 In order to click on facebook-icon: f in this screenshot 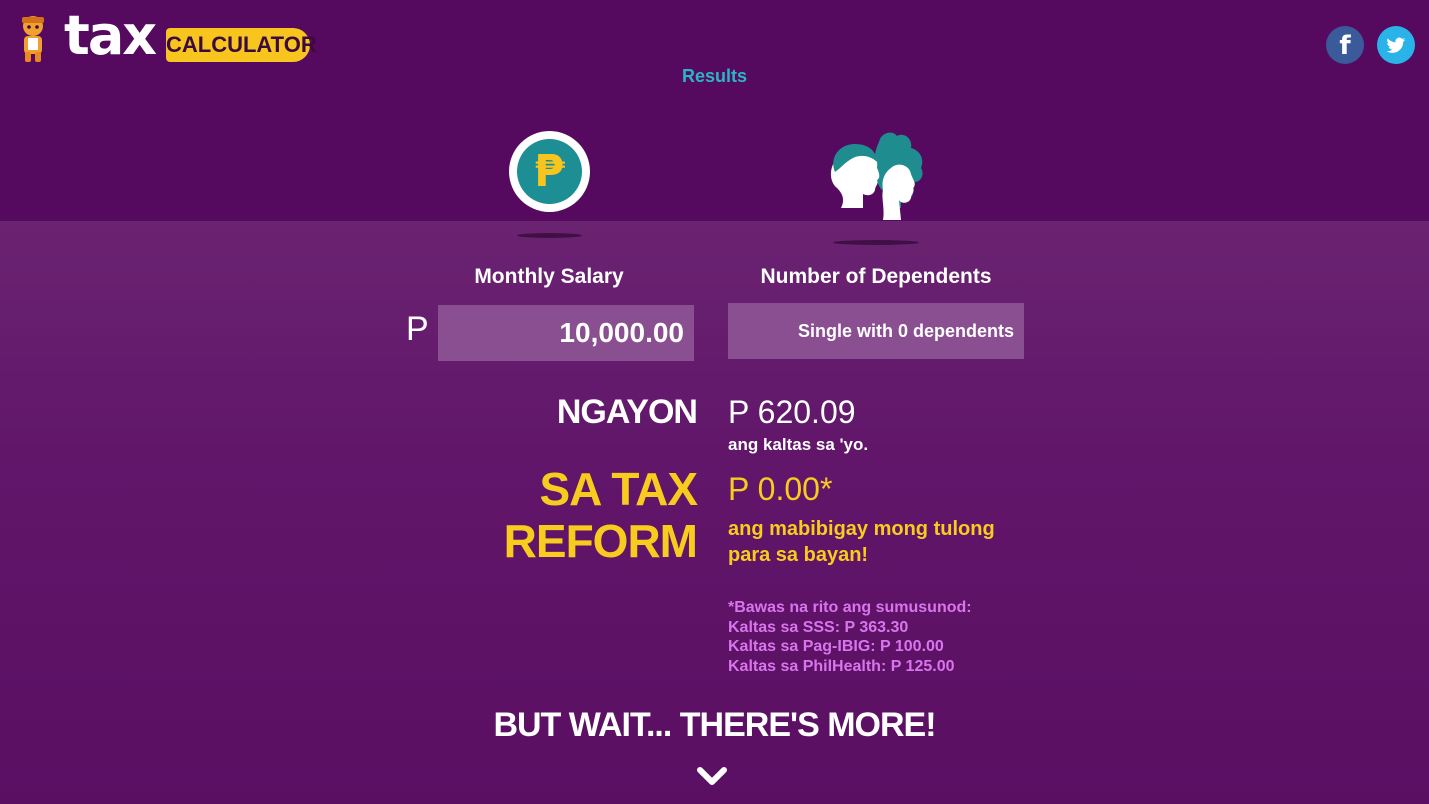, I will do `click(1345, 45)`.